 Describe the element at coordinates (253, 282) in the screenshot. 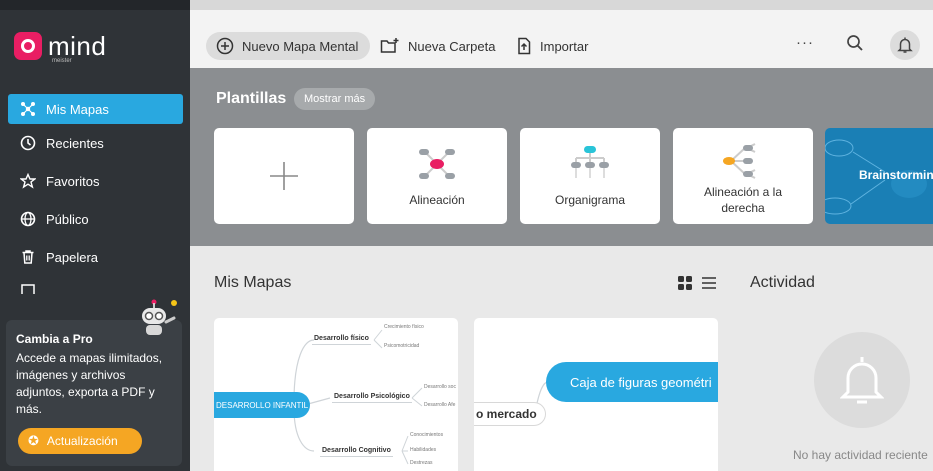

I see `my-maps-title: Mis Mapas` at that location.